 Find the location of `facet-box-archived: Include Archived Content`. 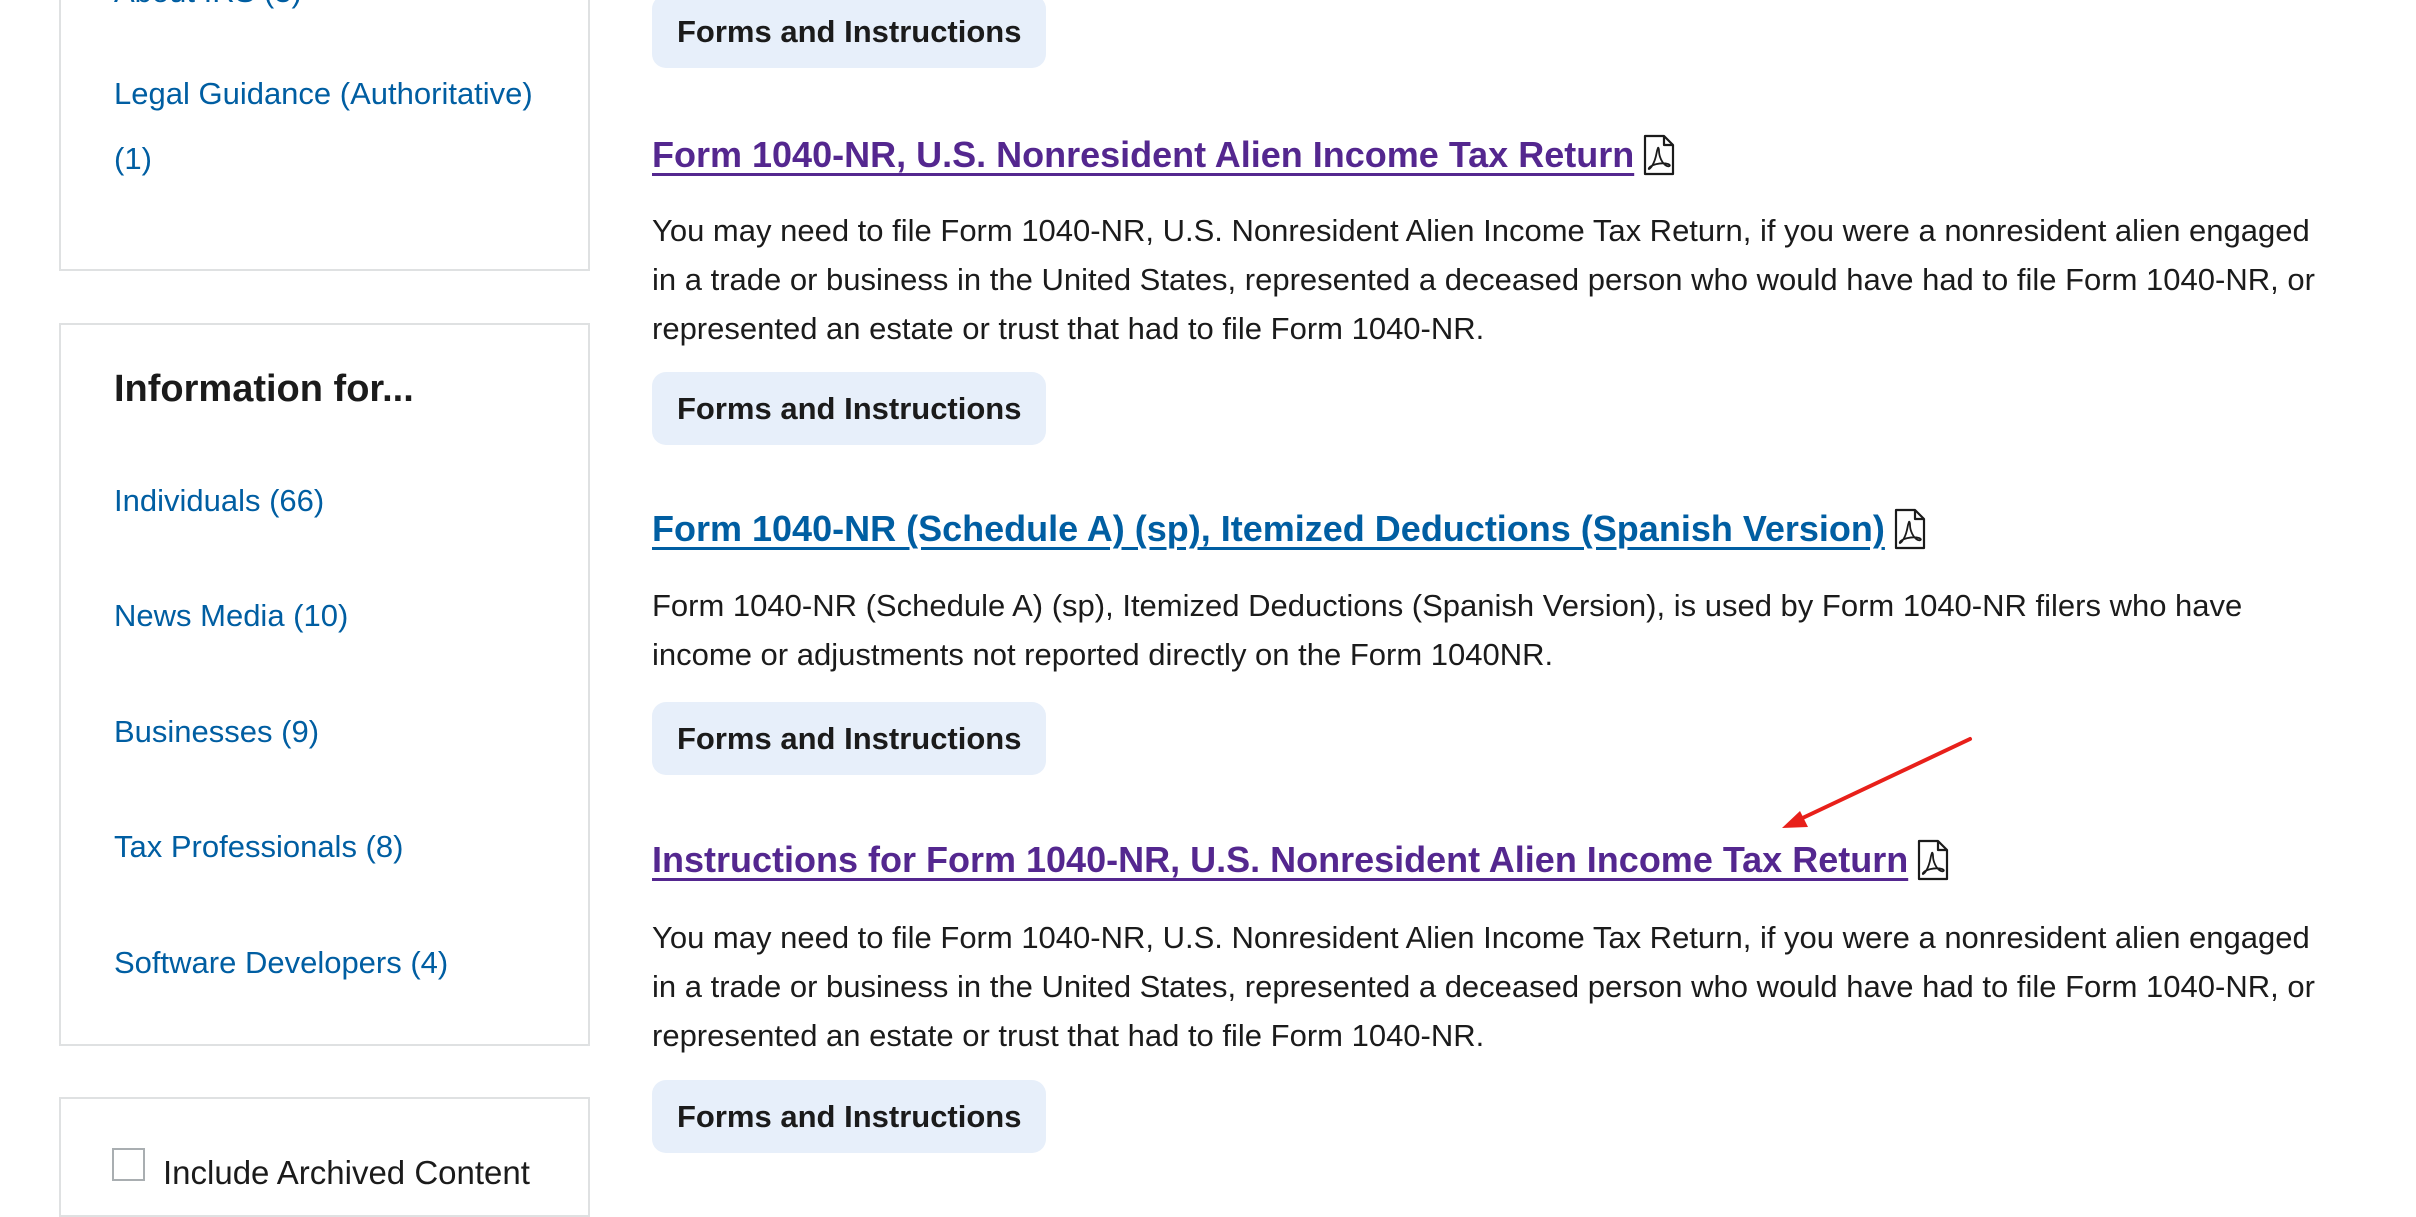

facet-box-archived: Include Archived Content is located at coordinates (324, 1157).